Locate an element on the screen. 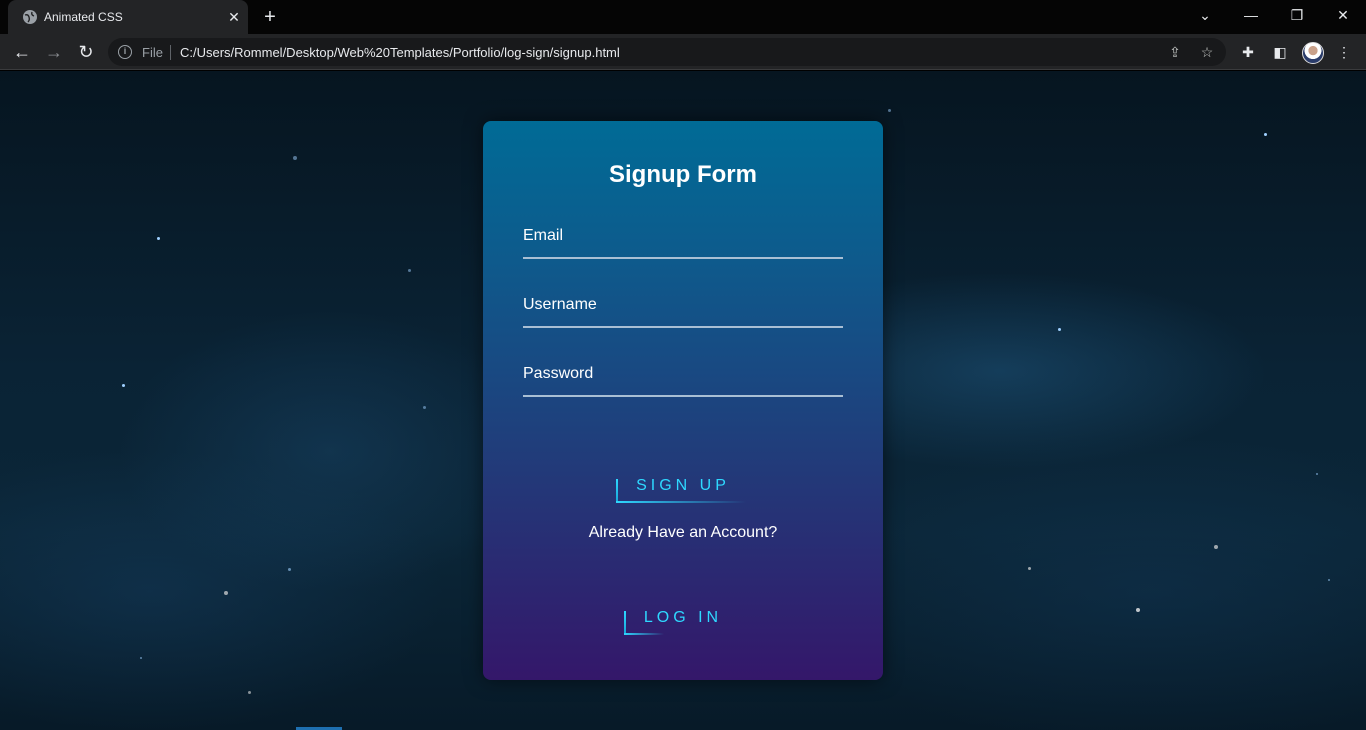 The height and width of the screenshot is (730, 1366). email-input is located at coordinates (683, 238).